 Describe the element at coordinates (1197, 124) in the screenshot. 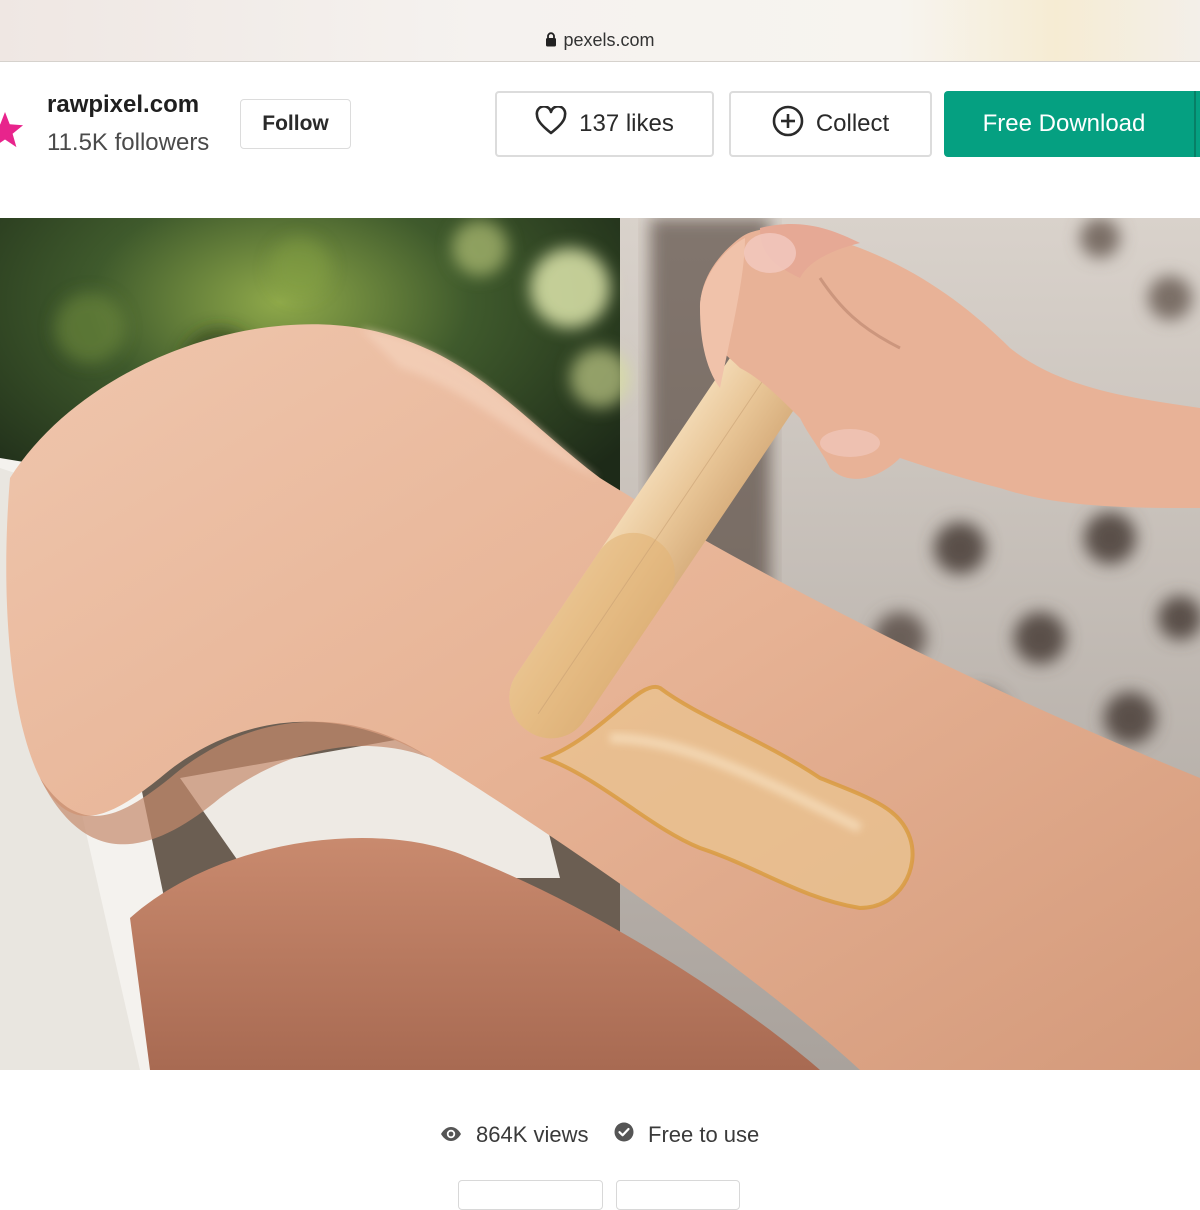

I see `download-options-button` at that location.